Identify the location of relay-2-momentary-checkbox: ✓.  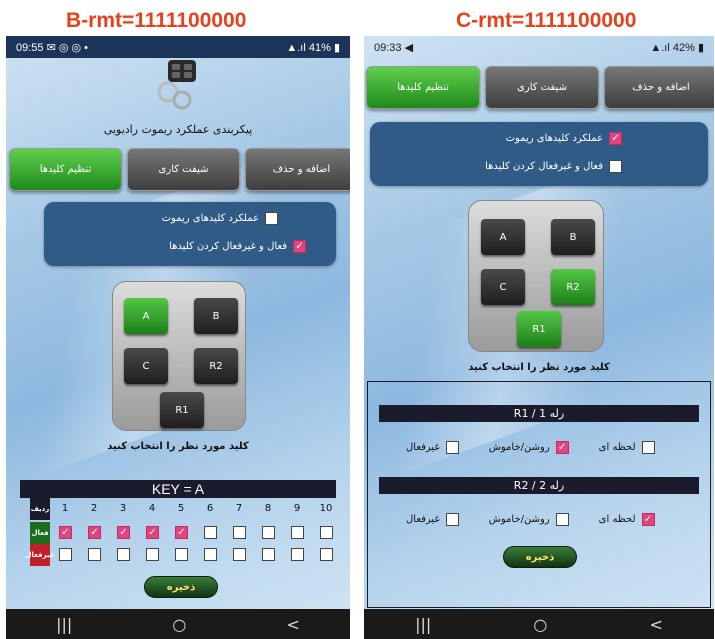
(648, 519).